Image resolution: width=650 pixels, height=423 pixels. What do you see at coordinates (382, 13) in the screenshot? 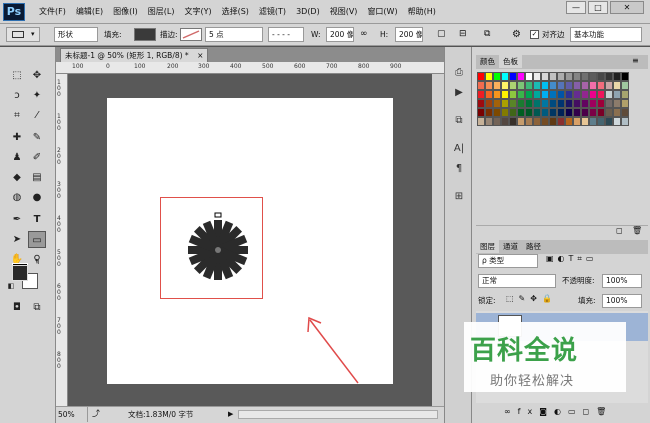
I see `menu-window: 窗口(W)` at bounding box center [382, 13].